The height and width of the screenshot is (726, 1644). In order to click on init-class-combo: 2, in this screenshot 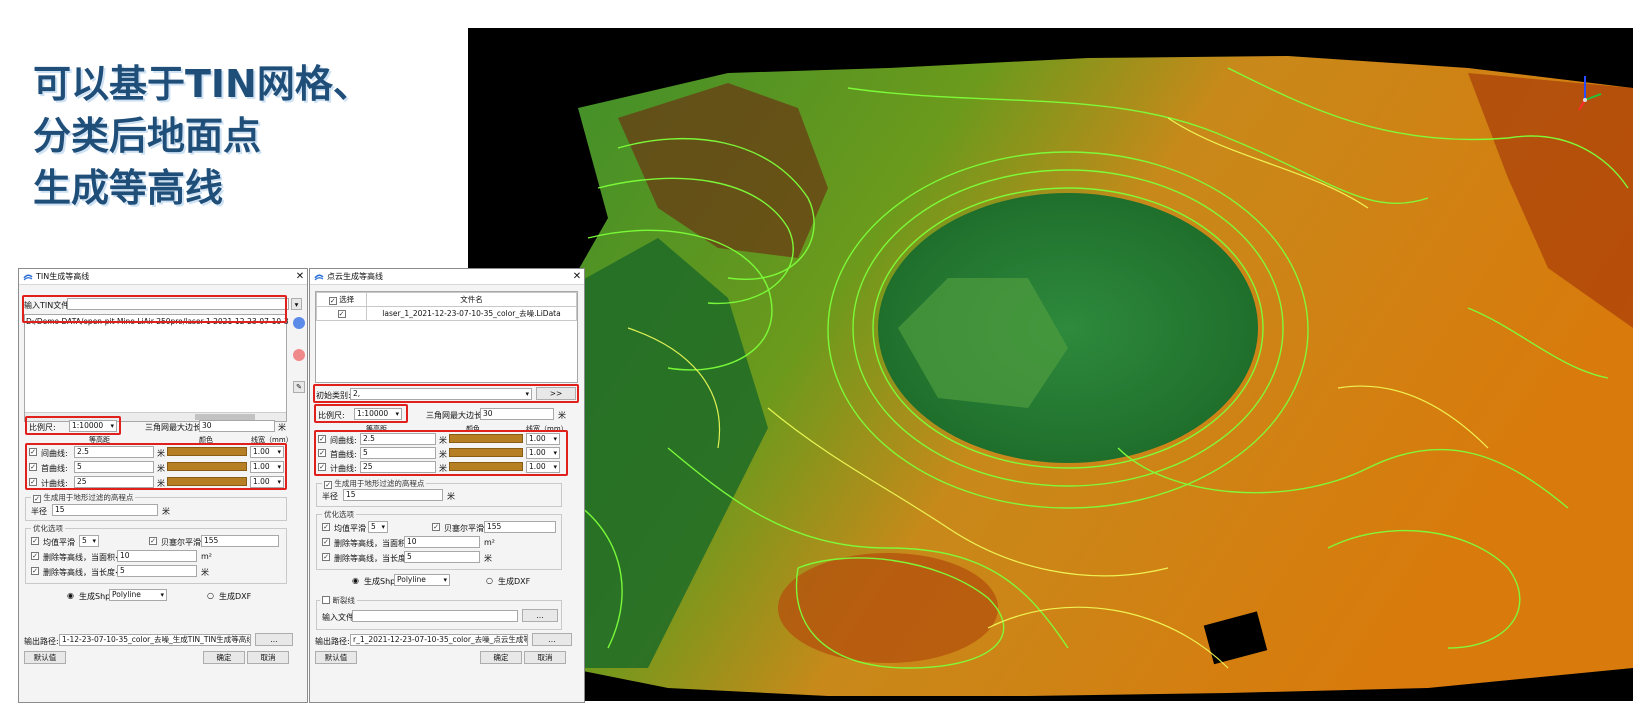, I will do `click(441, 394)`.